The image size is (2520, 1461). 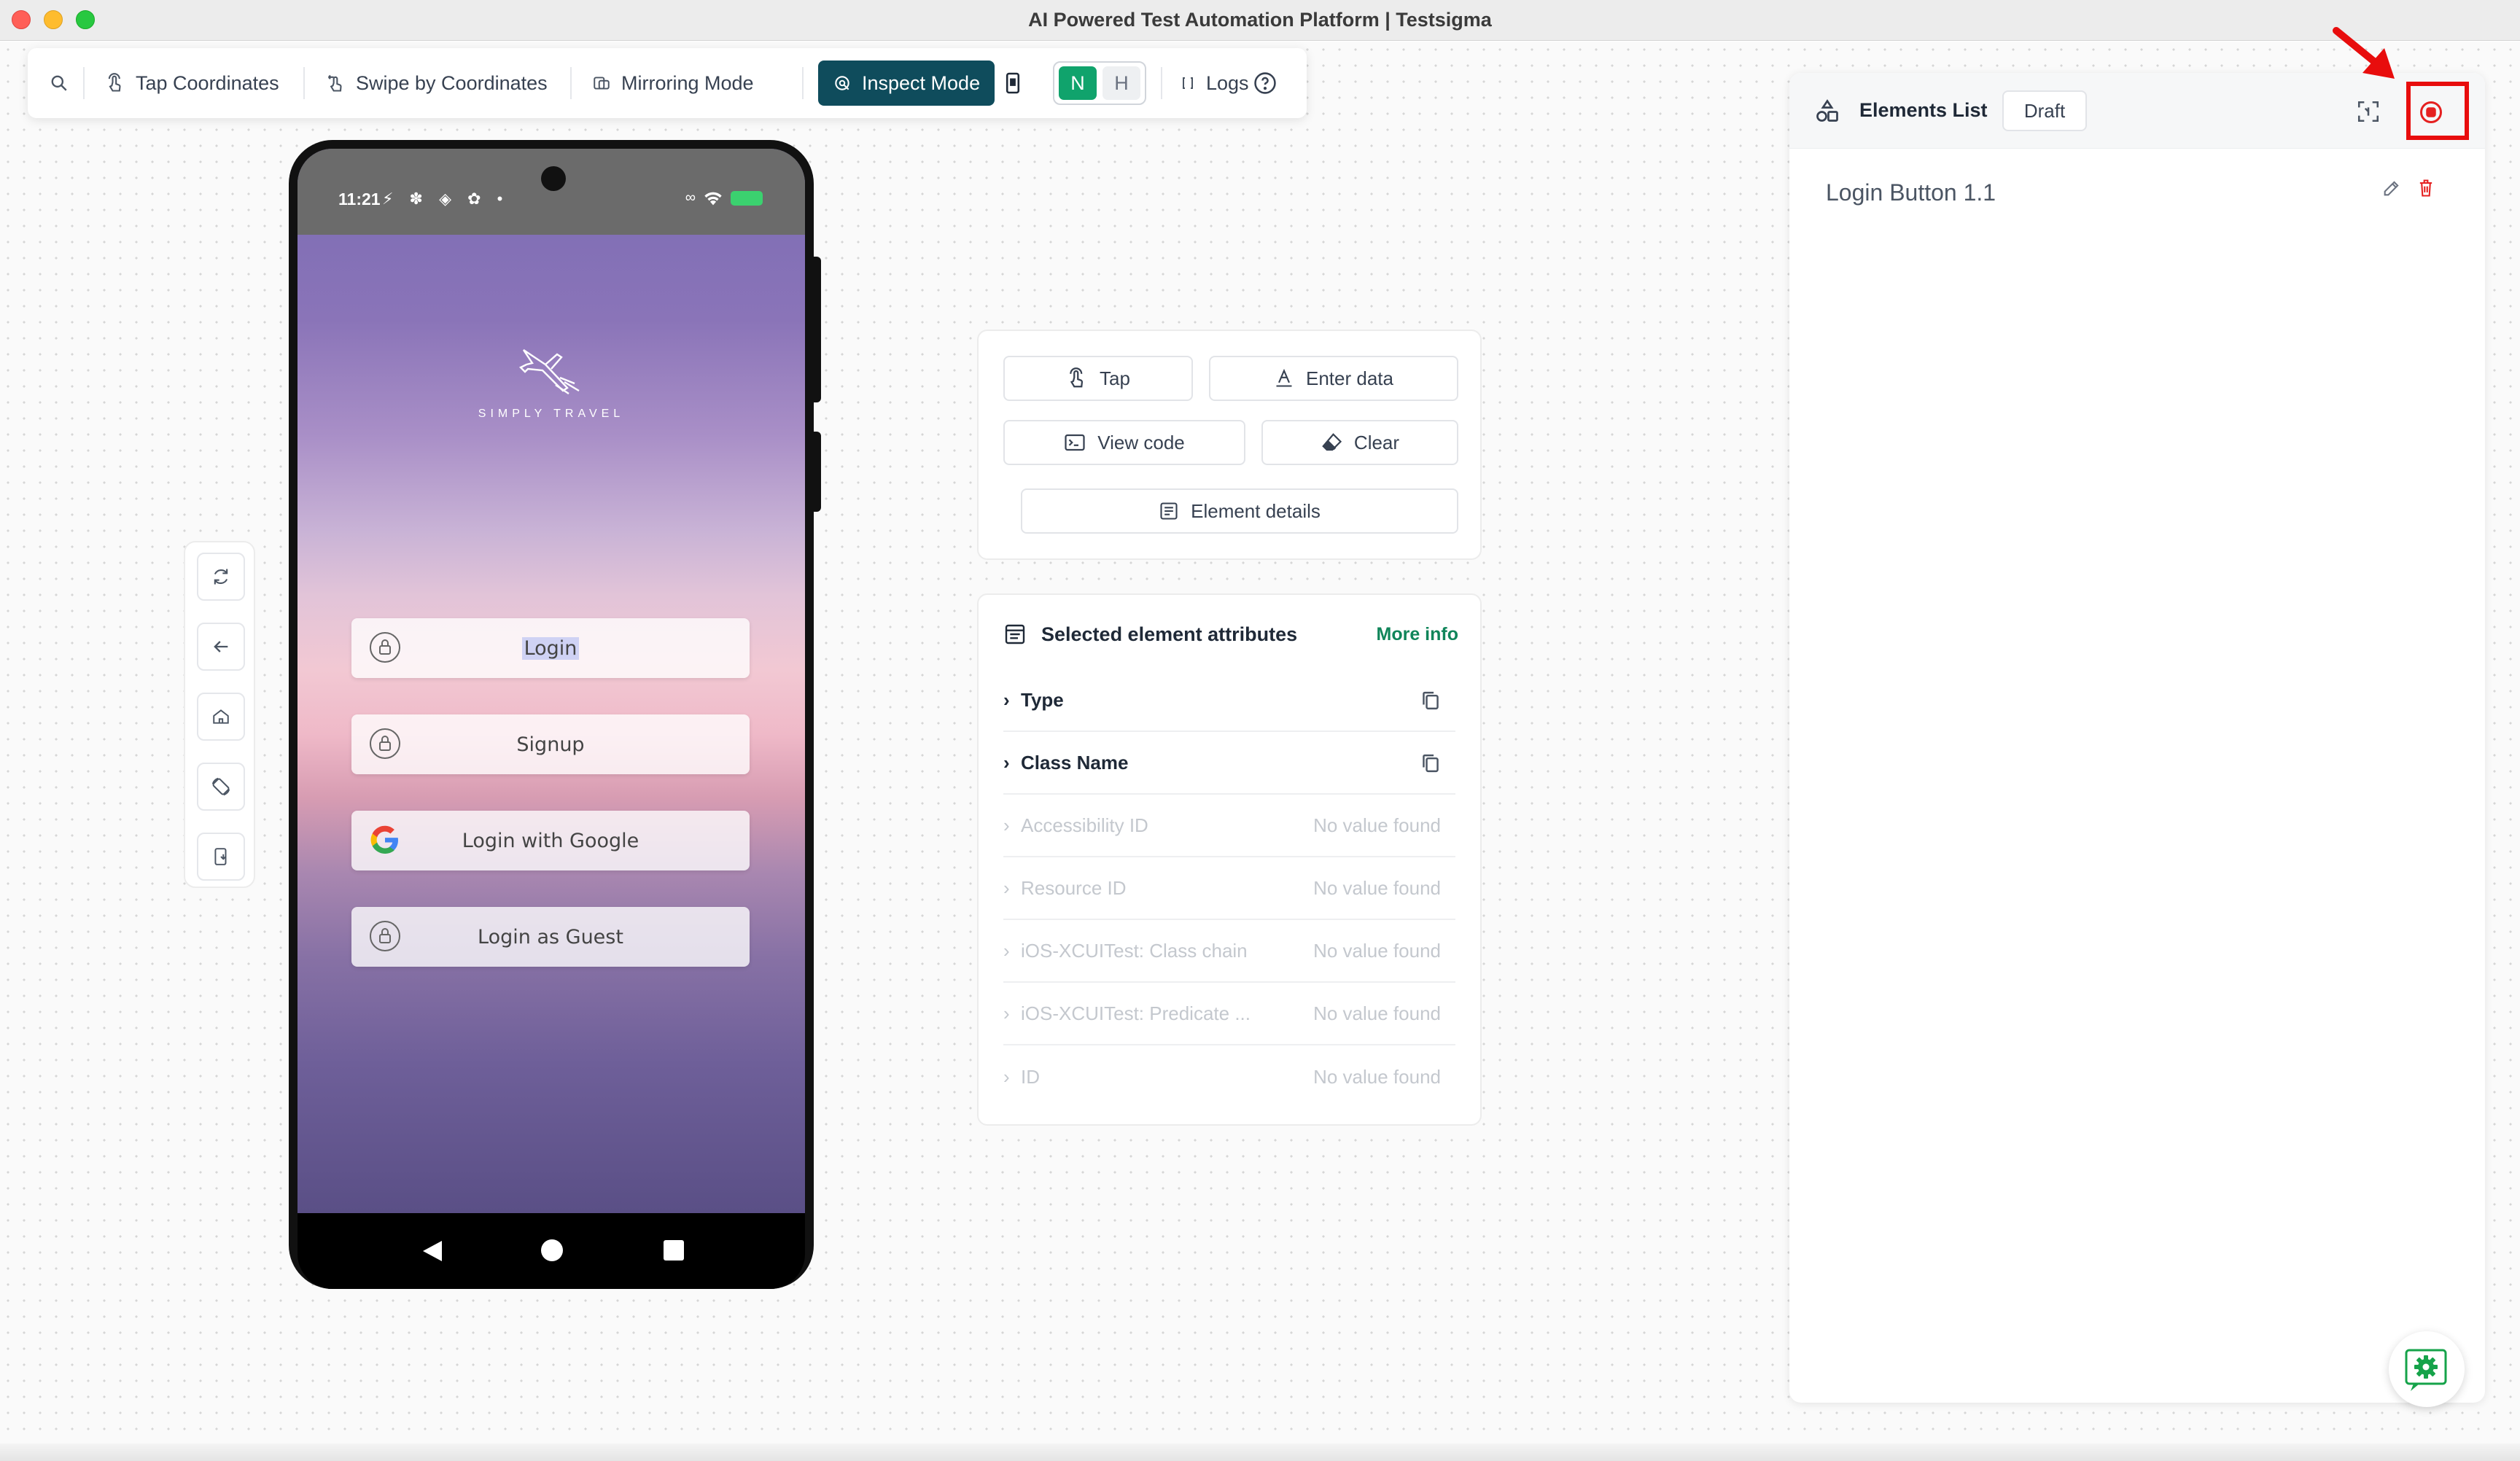 What do you see at coordinates (1099, 83) in the screenshot?
I see `native-hybrid-toggle: N H` at bounding box center [1099, 83].